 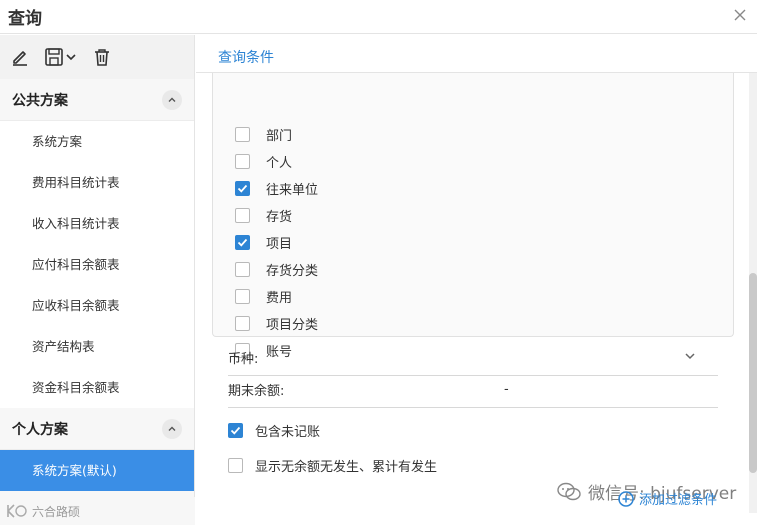 What do you see at coordinates (263, 242) in the screenshot?
I see `checkbox-row: 项目` at bounding box center [263, 242].